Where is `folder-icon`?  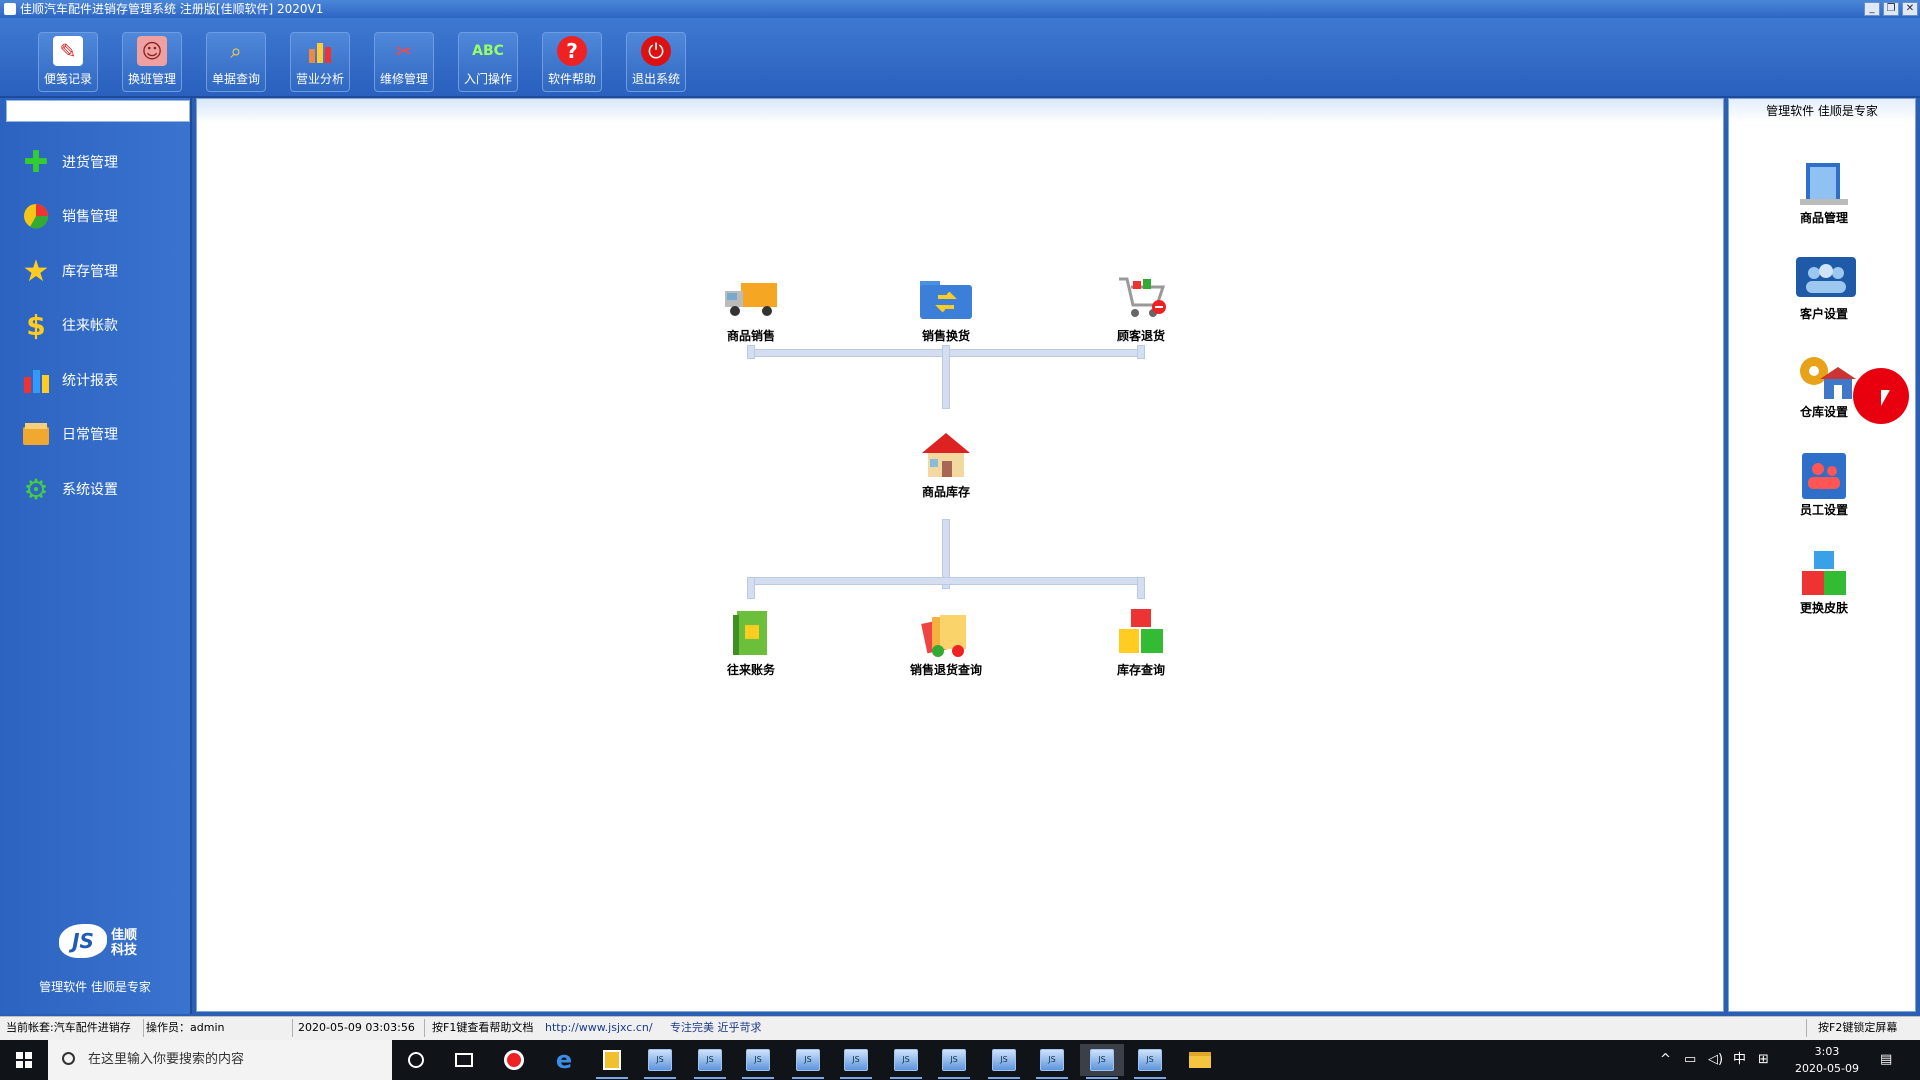
folder-icon is located at coordinates (36, 434).